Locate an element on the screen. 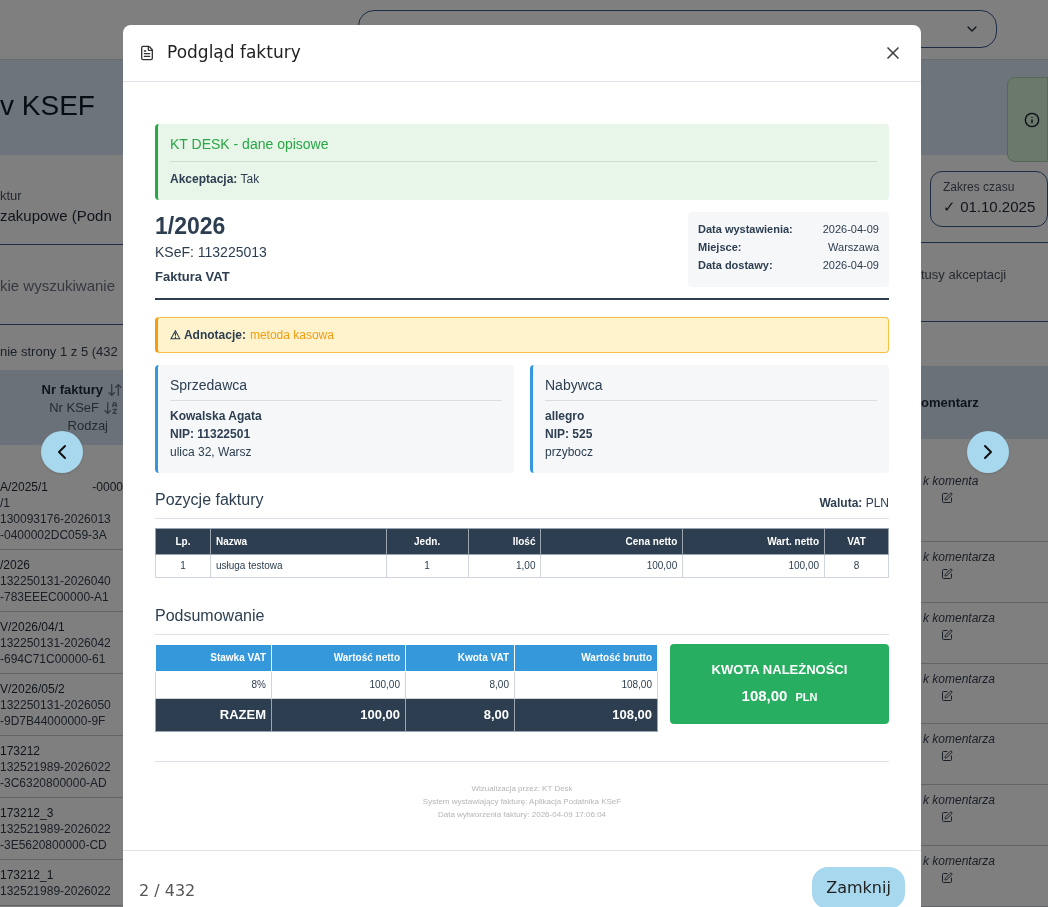  invoice-id-text: -694C71C00000-61 is located at coordinates (53, 659).